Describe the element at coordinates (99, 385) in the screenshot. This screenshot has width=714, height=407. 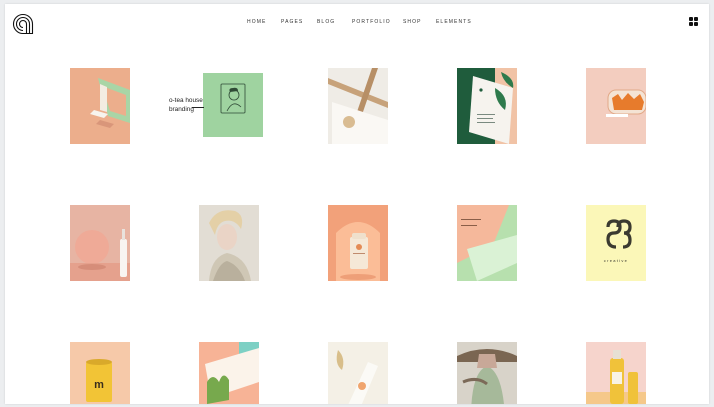
I see `tile-letter: m` at that location.